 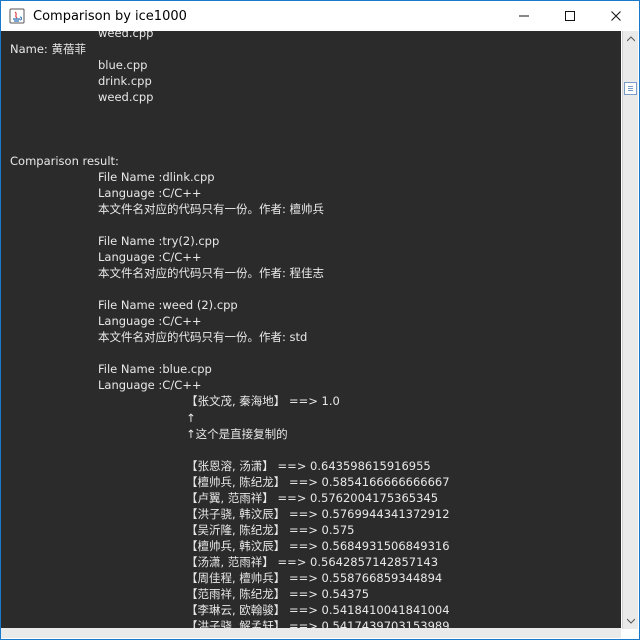 I want to click on minimize-icon, so click(x=524, y=16).